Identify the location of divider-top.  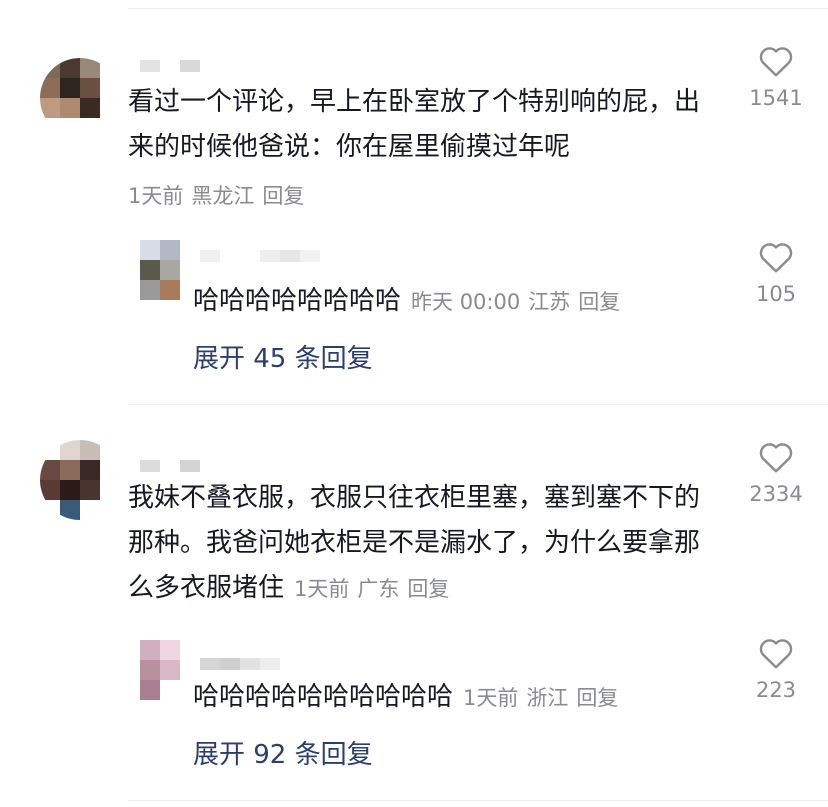
(478, 8).